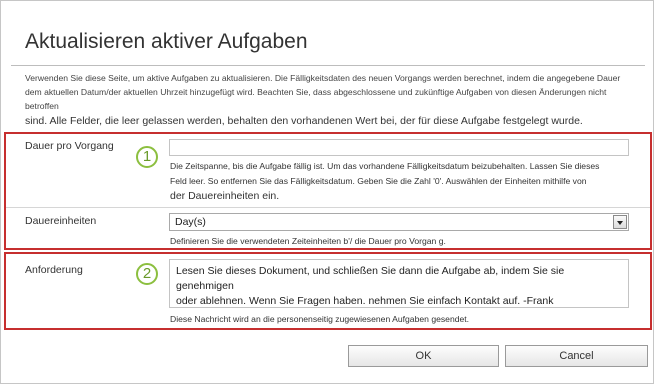 The height and width of the screenshot is (384, 654). I want to click on callout-2: 2, so click(147, 274).